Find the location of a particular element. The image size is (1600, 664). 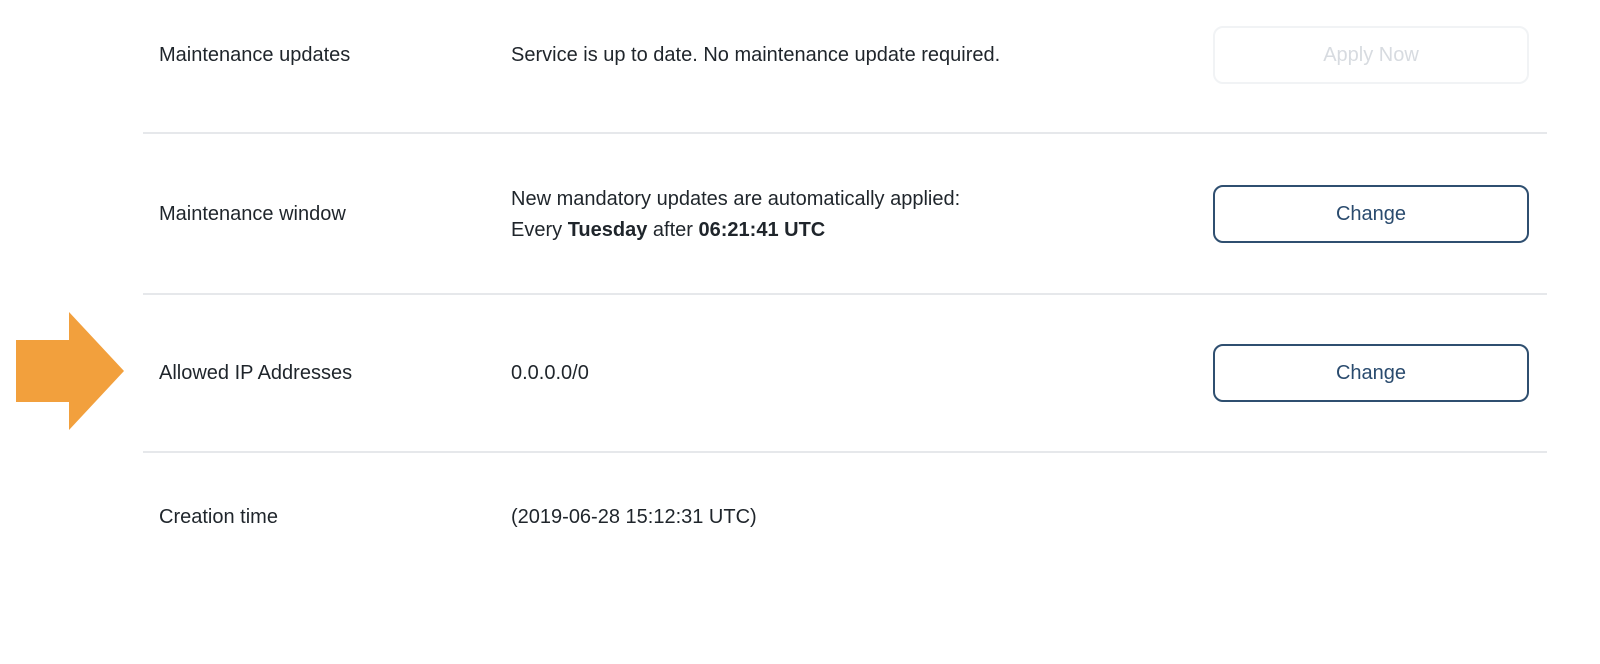

change-maintenance-window-button: Change is located at coordinates (1371, 214).